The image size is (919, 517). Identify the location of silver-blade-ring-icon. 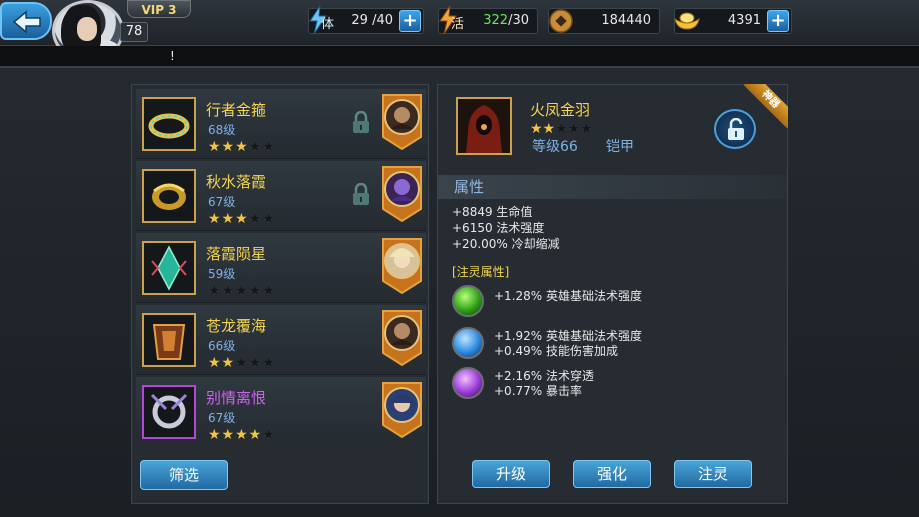
(169, 412).